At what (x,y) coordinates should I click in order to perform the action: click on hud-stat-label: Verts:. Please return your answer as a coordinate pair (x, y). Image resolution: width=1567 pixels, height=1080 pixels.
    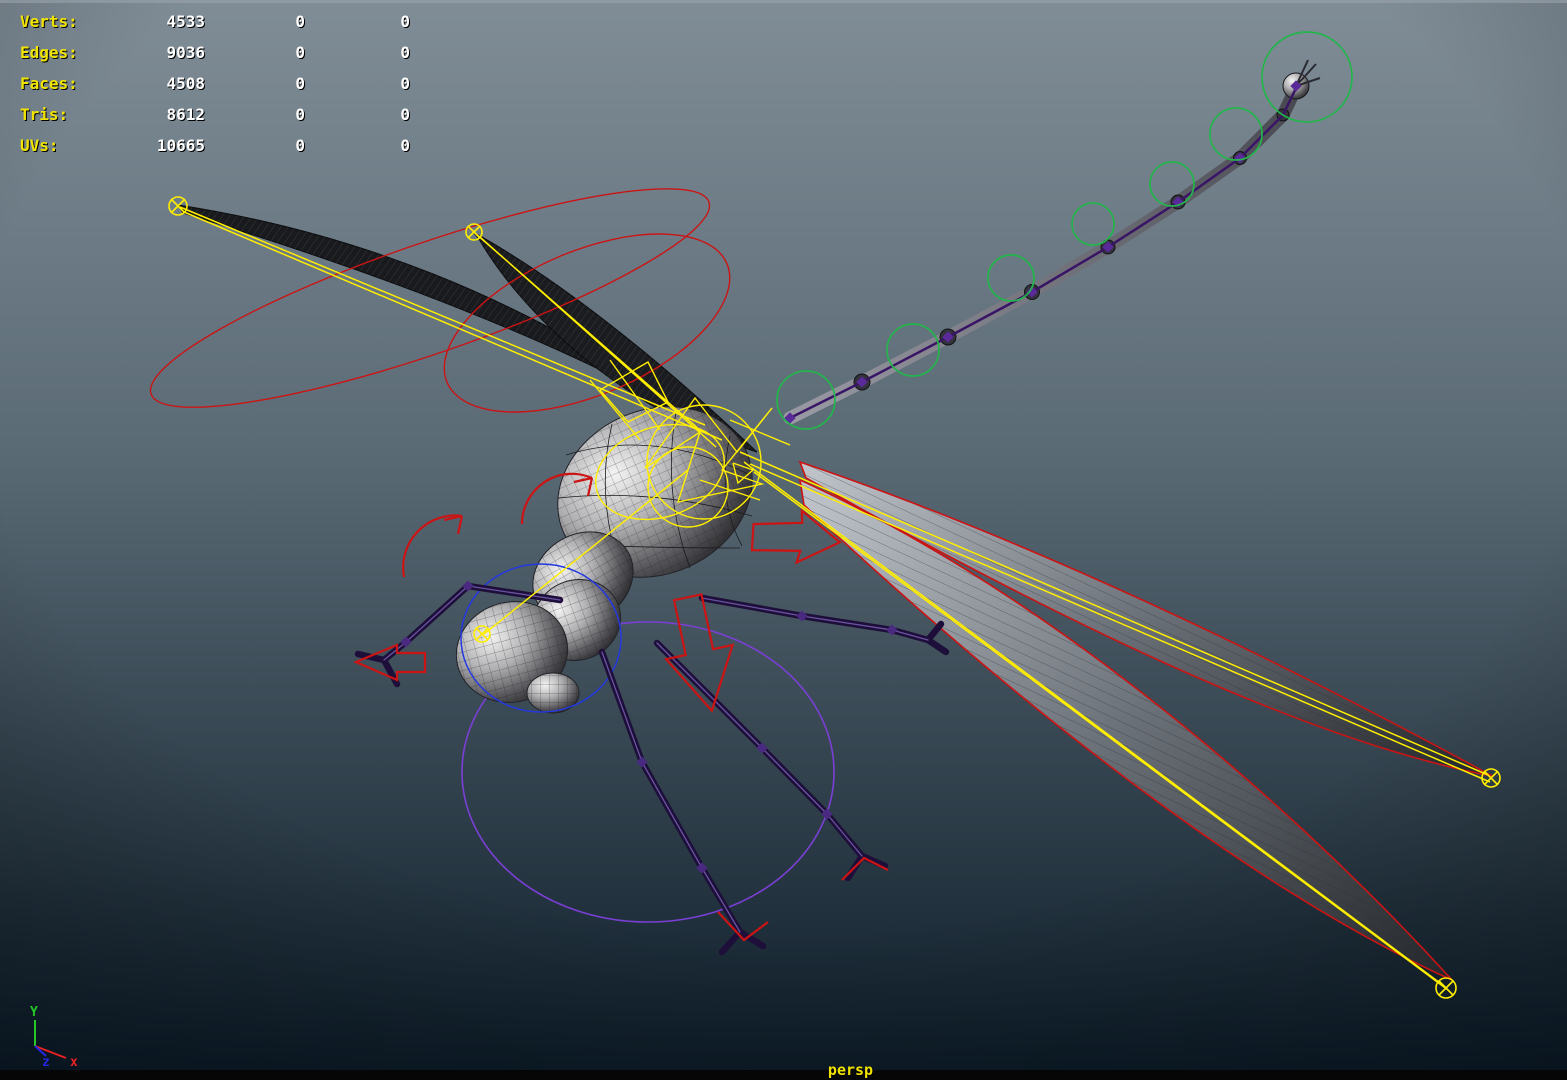
    Looking at the image, I should click on (49, 21).